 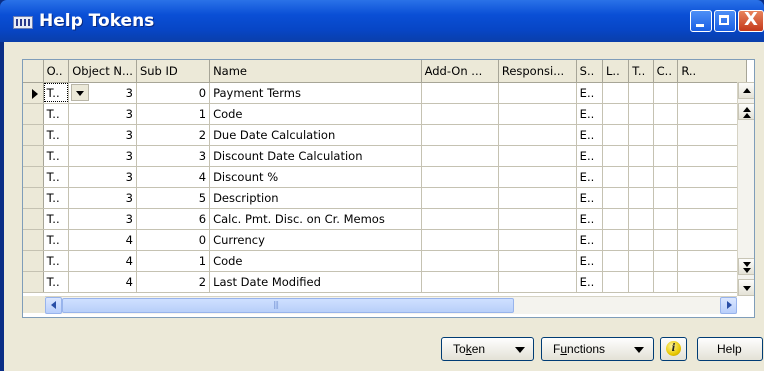 I want to click on table-cell: Currency, so click(x=315, y=240).